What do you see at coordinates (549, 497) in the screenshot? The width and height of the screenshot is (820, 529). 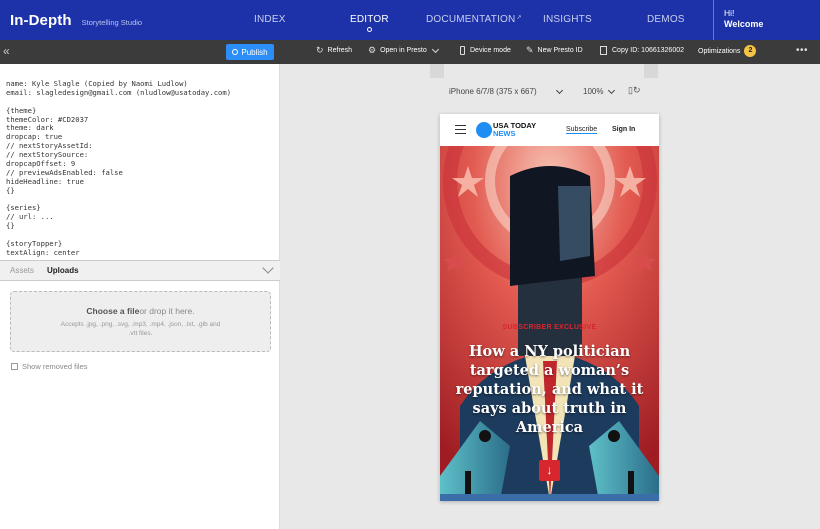 I see `phone-footer-bar` at bounding box center [549, 497].